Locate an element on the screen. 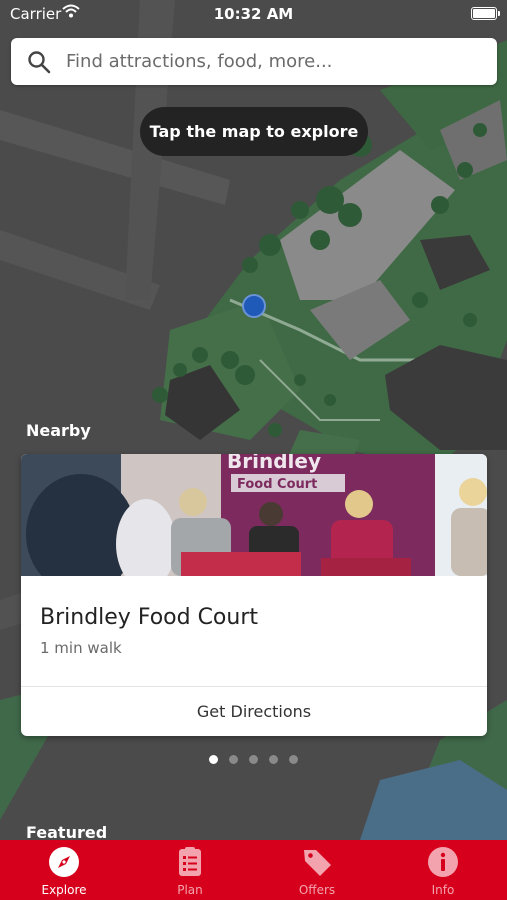 The height and width of the screenshot is (900, 507). tag-icon is located at coordinates (317, 864).